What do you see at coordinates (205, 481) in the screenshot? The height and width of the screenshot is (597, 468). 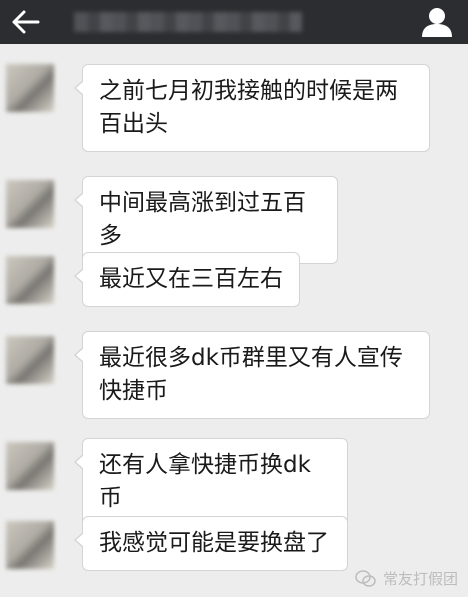 I see `message-text: 还有人拿快捷币换dk币` at bounding box center [205, 481].